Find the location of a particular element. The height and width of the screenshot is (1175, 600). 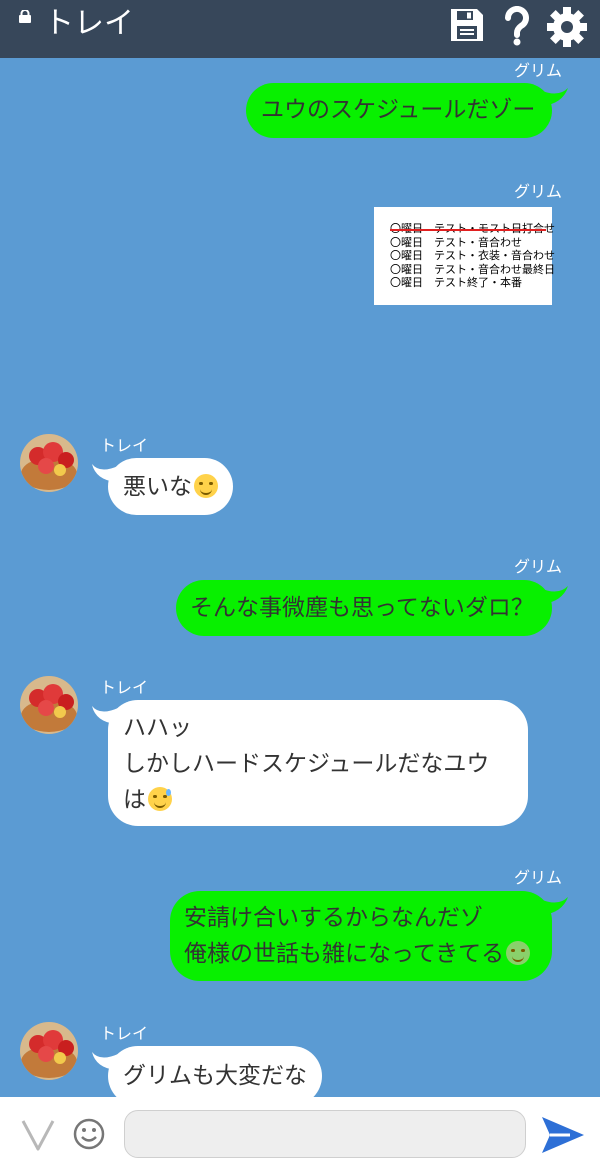

chat-title: トレイ is located at coordinates (89, 23).